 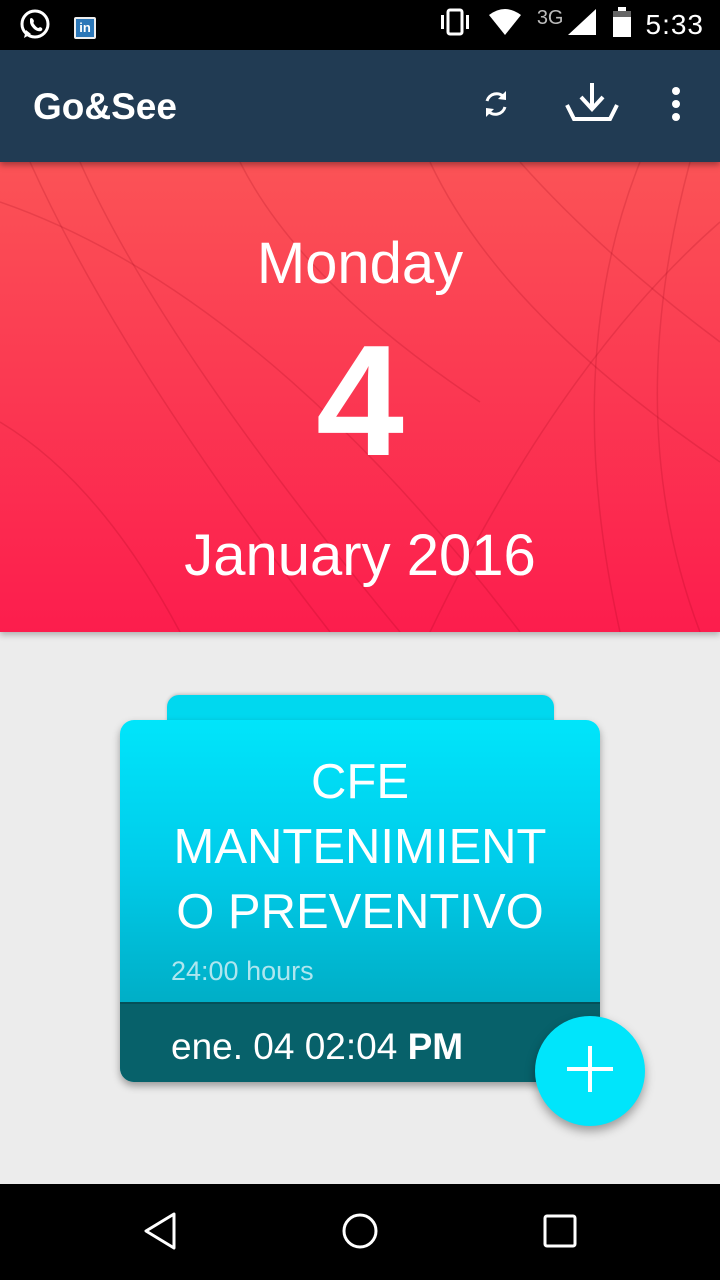 I want to click on plus-icon, so click(x=590, y=1071).